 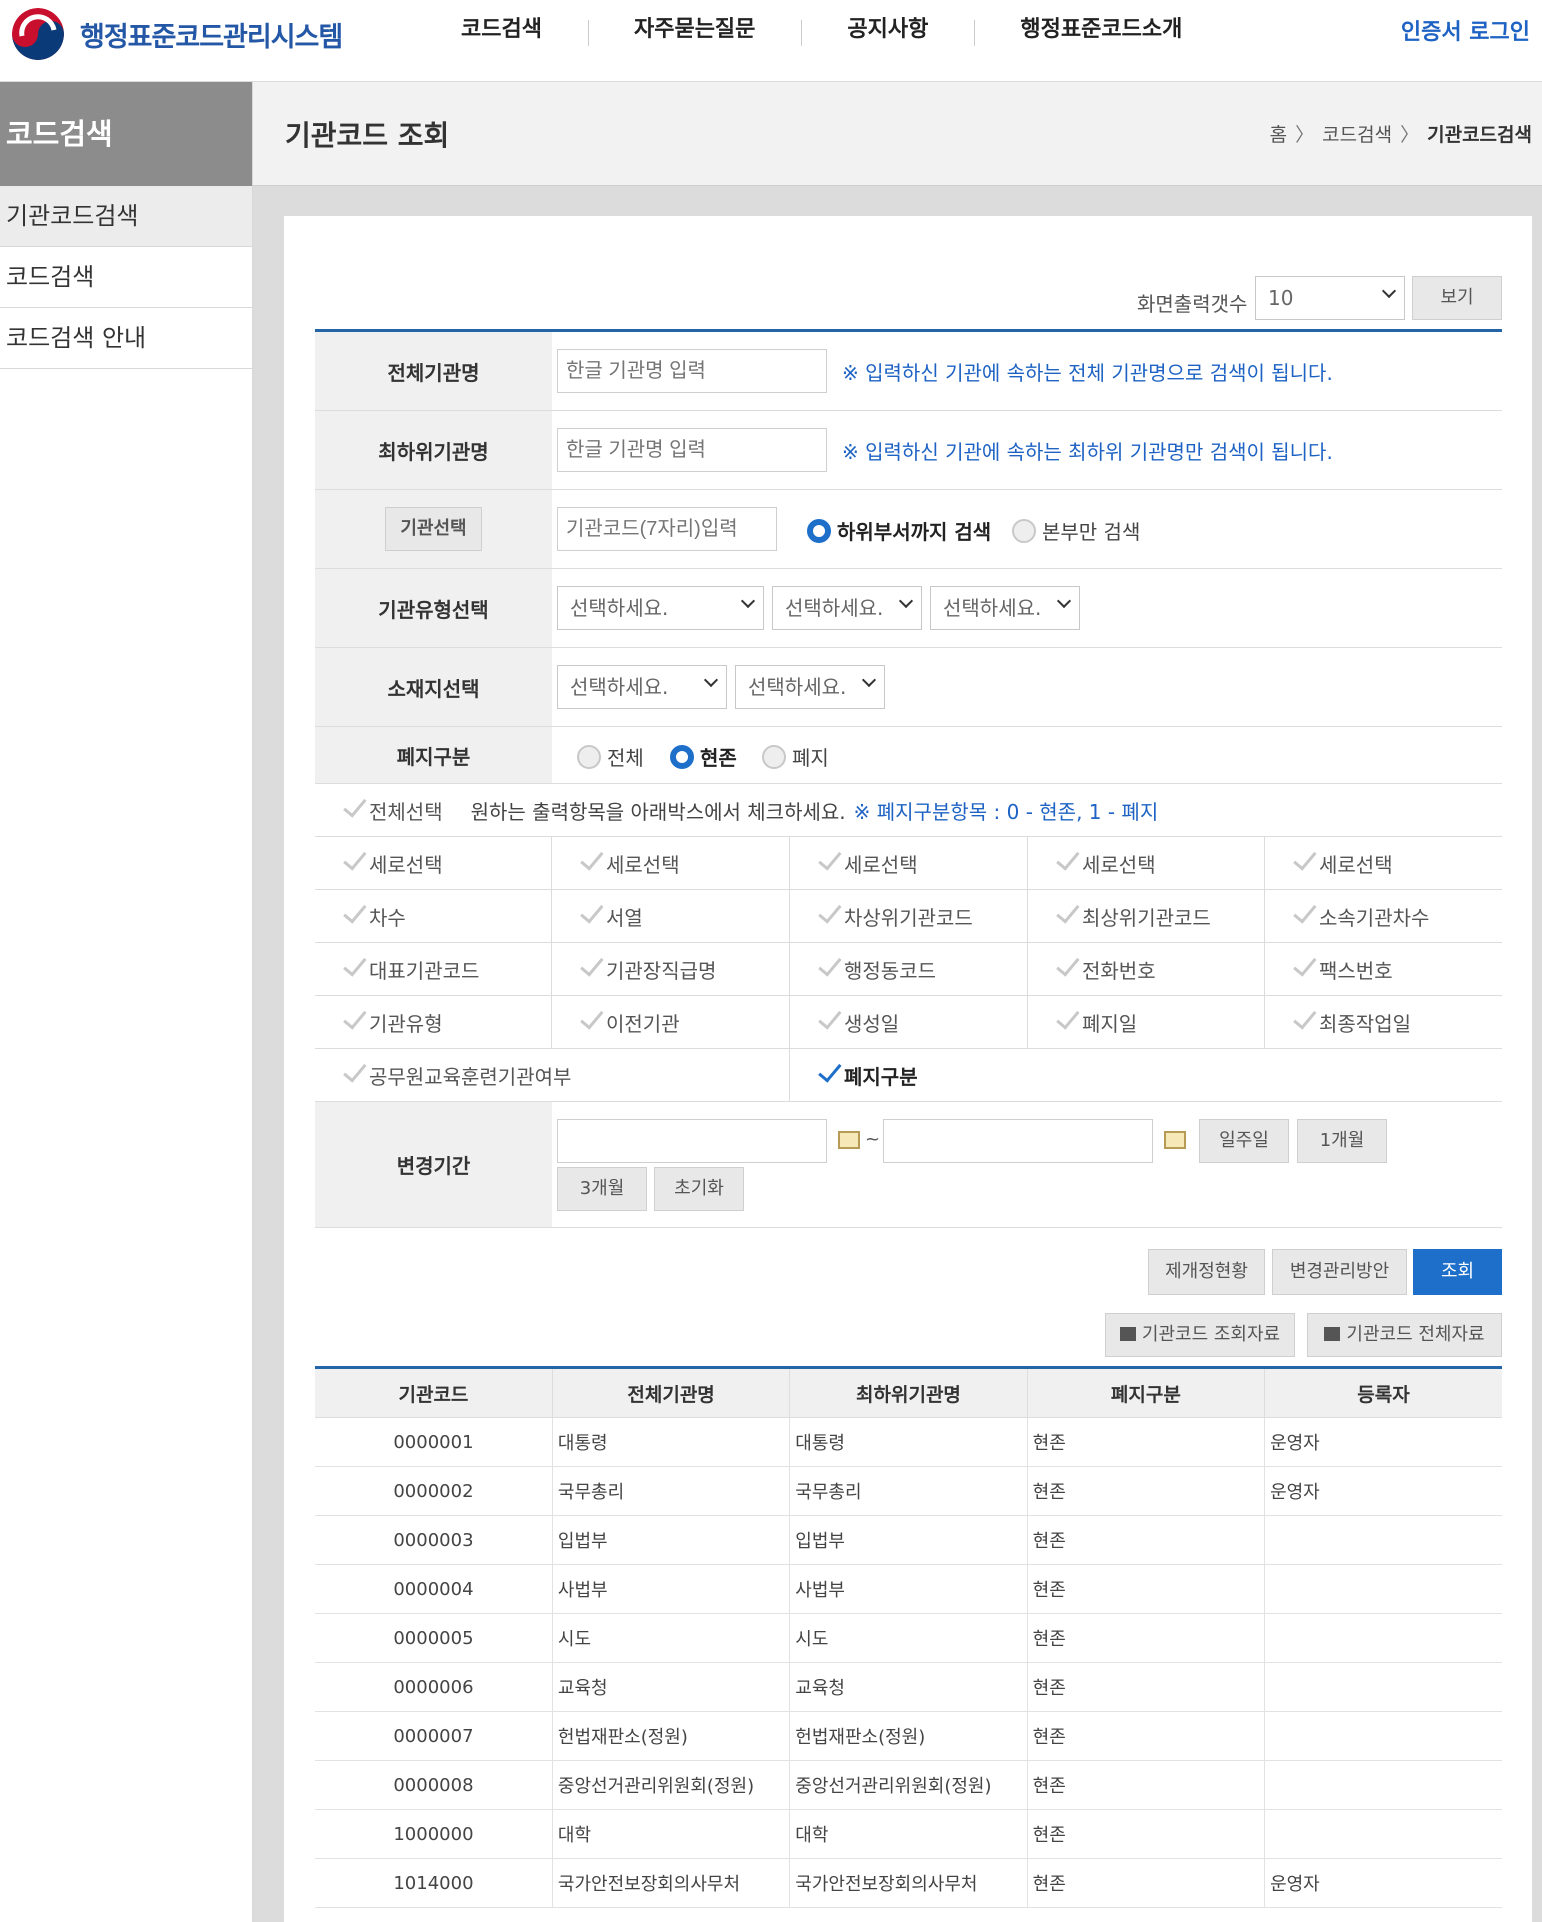 I want to click on column-checkbox-label: 전화번호, so click(x=1119, y=970).